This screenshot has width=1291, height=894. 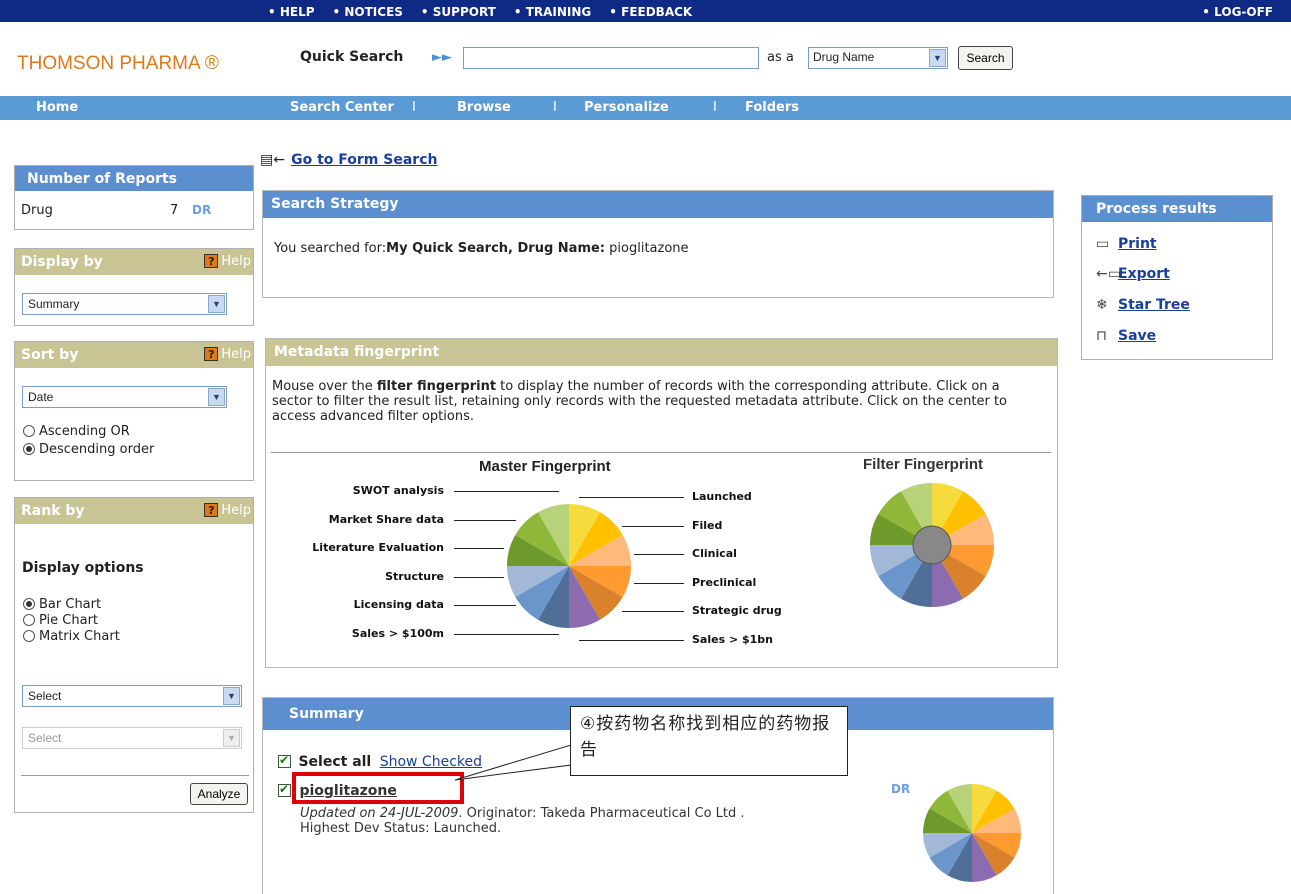 I want to click on rank-by-title: Rank by, so click(x=53, y=511).